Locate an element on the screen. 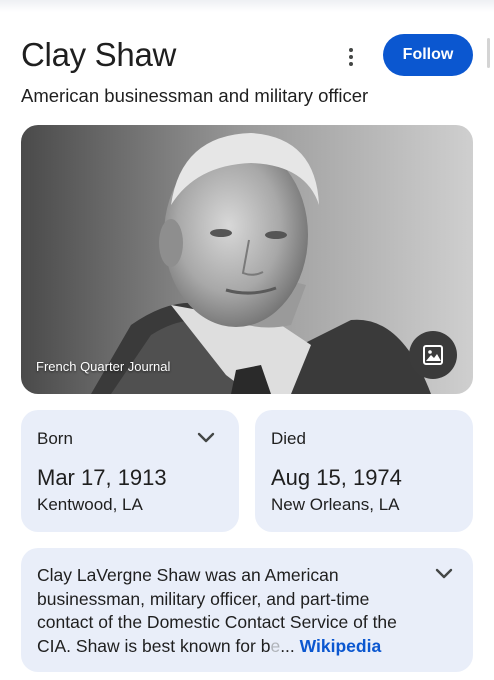 Image resolution: width=494 pixels, height=680 pixels. scrollbar is located at coordinates (488, 53).